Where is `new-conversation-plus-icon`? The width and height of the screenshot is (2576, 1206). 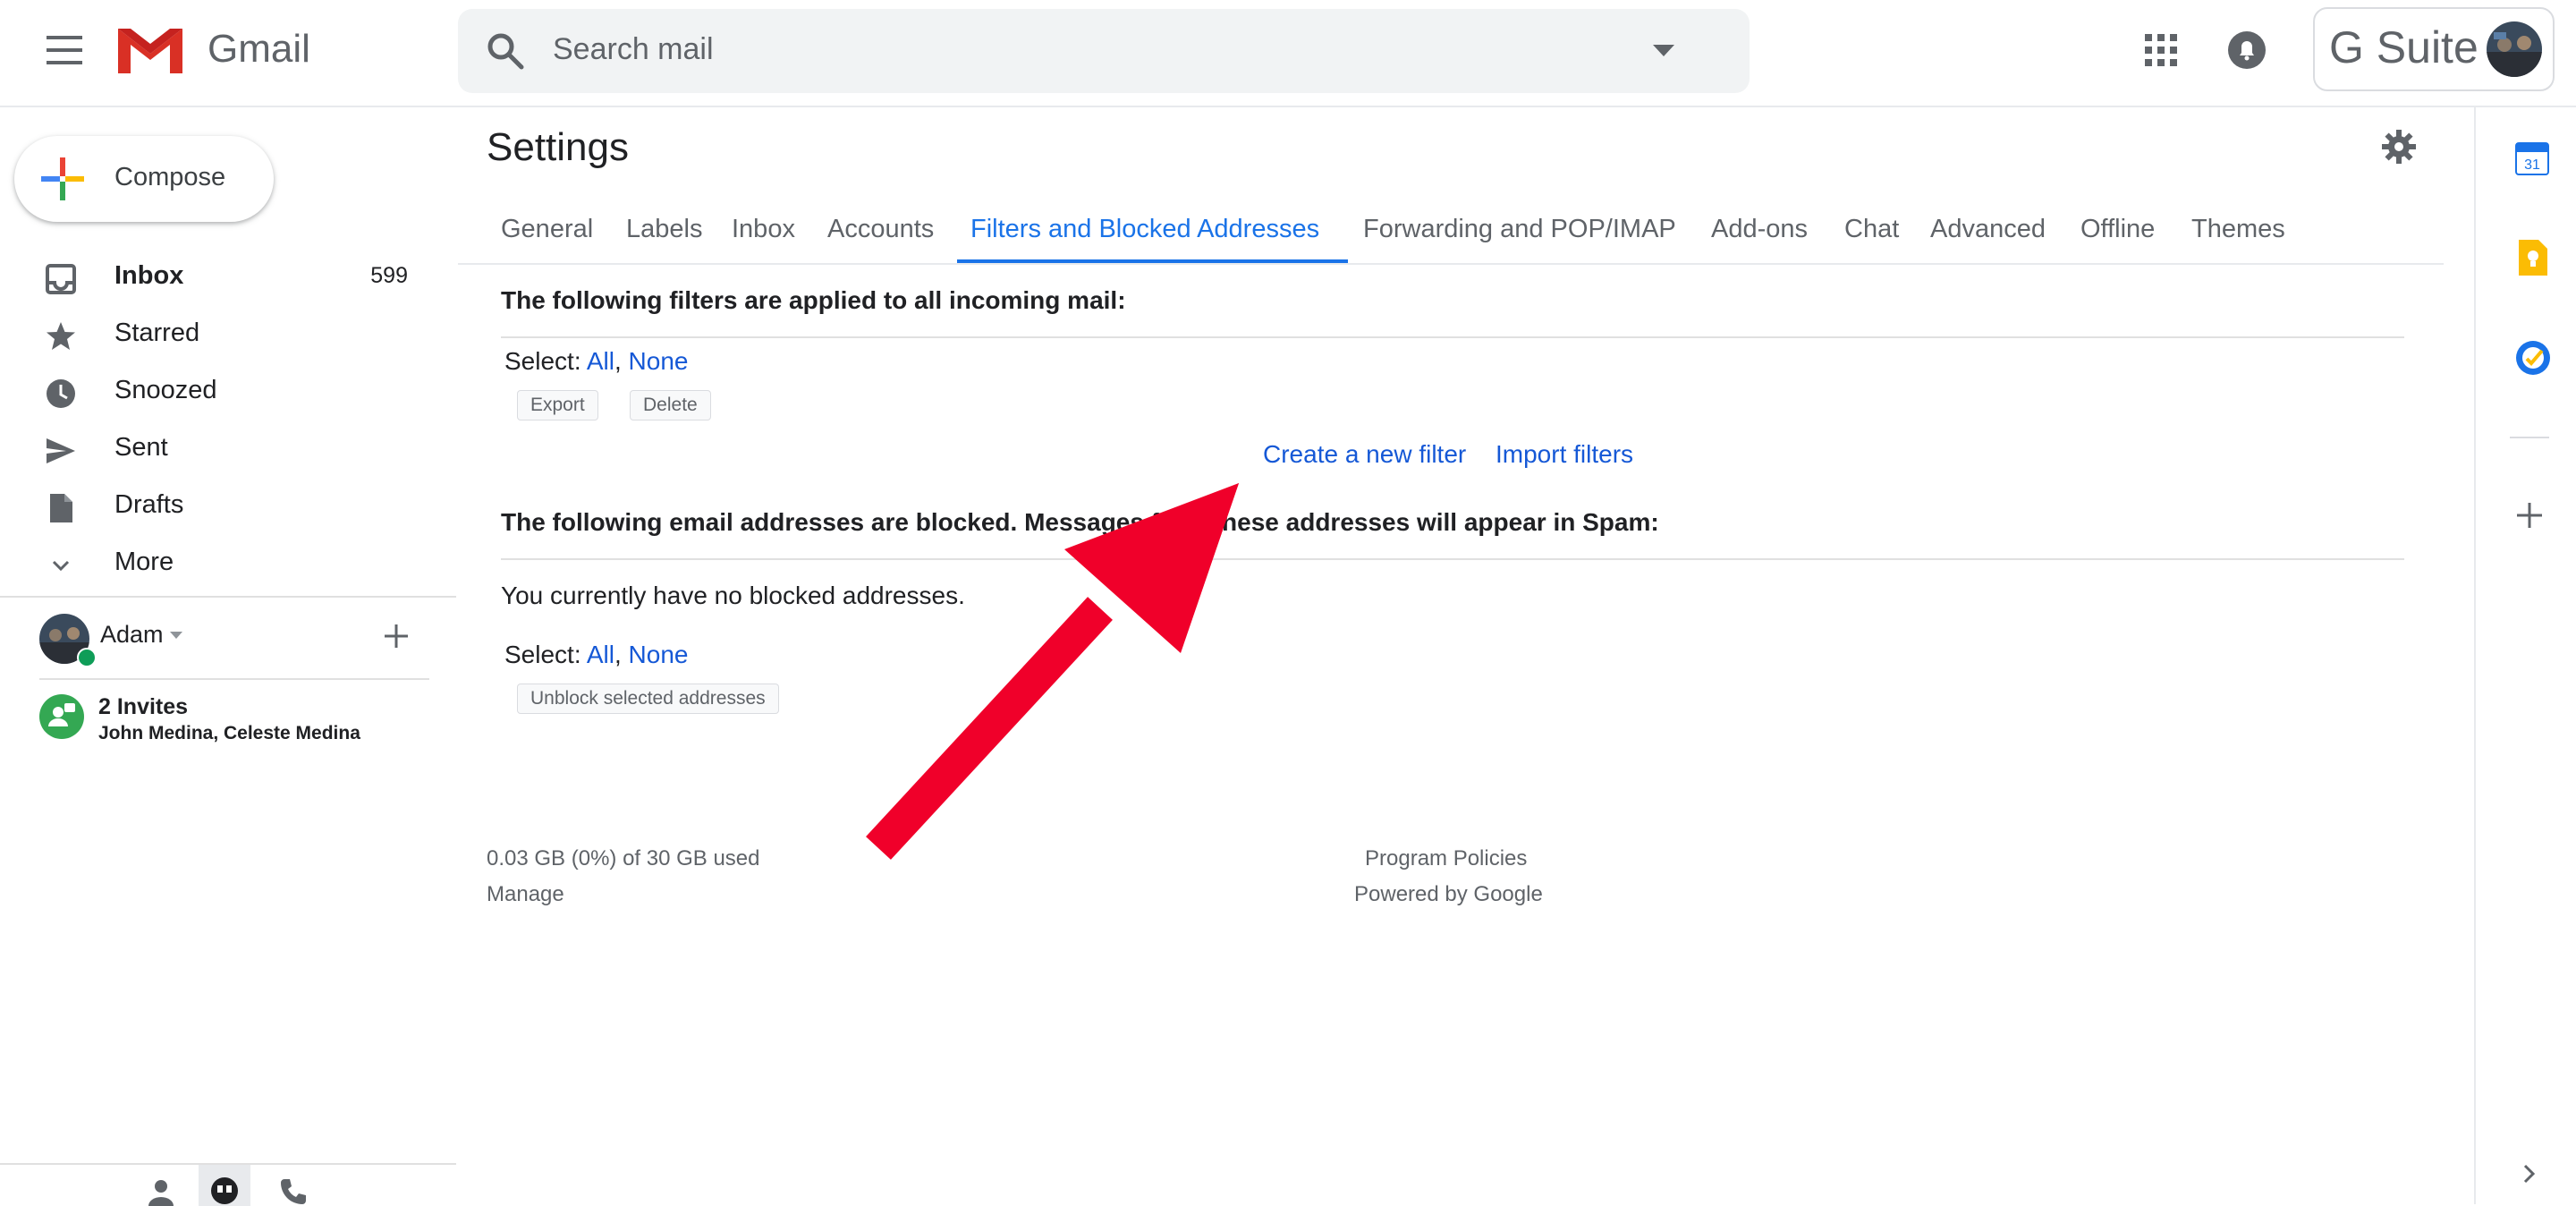
new-conversation-plus-icon is located at coordinates (396, 636).